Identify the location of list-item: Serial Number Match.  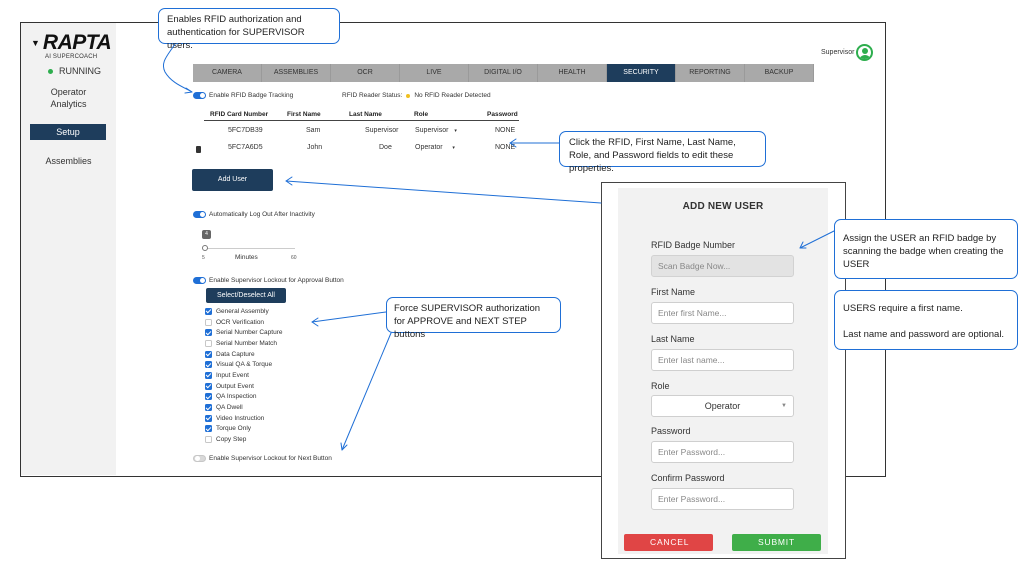
(243, 343).